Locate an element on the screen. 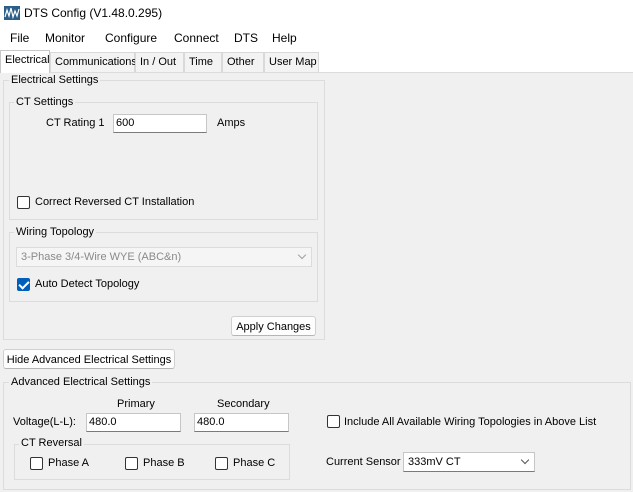  tab-time: Time is located at coordinates (203, 62).